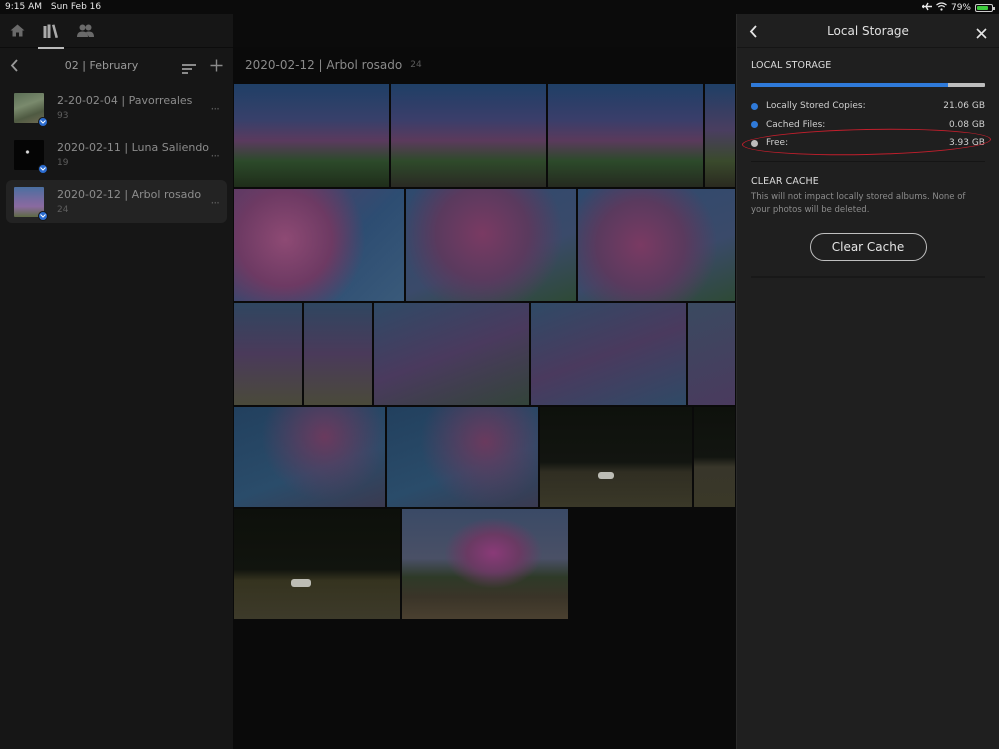  Describe the element at coordinates (816, 106) in the screenshot. I see `storage-label: Locally Stored Copies:` at that location.